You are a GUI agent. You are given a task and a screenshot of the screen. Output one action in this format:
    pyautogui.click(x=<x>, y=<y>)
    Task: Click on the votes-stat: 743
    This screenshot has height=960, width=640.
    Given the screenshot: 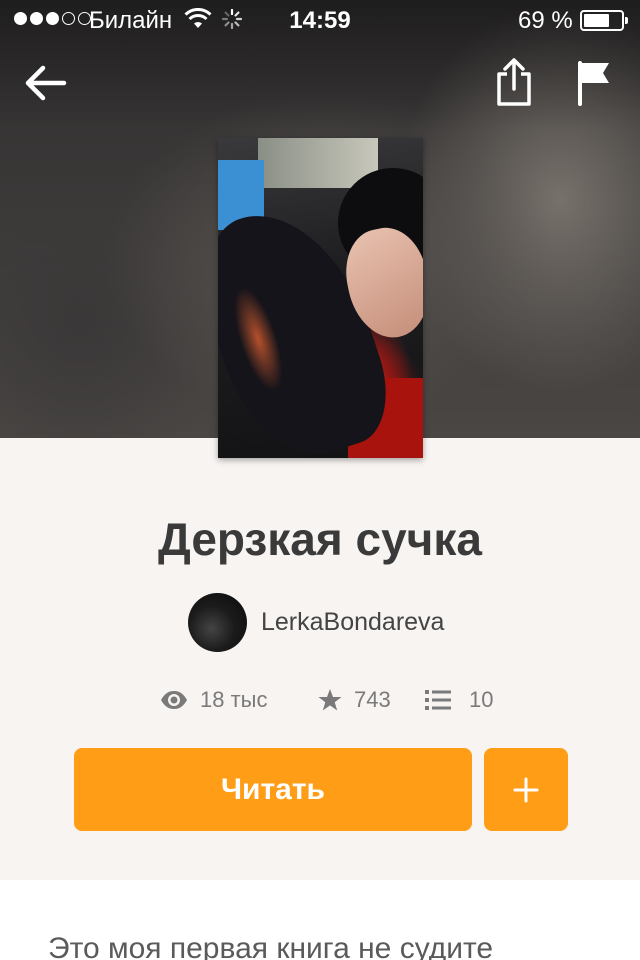 What is the action you would take?
    pyautogui.click(x=354, y=700)
    